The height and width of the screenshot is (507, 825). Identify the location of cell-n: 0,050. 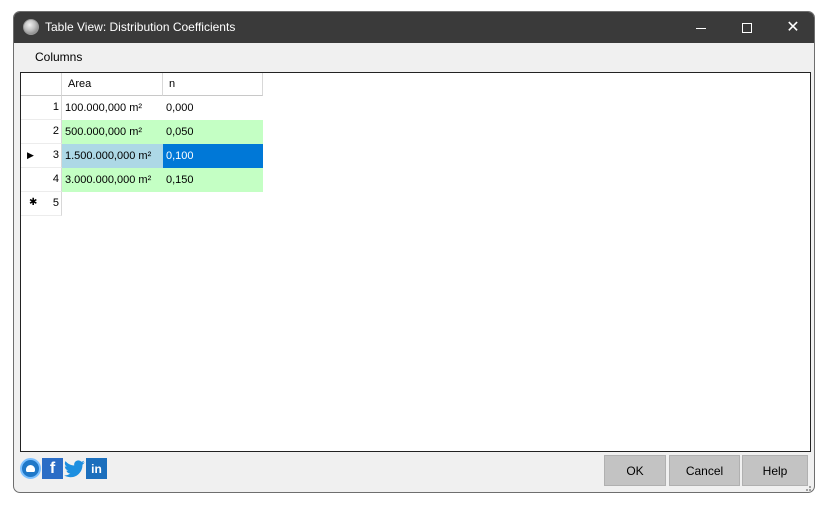
(213, 132).